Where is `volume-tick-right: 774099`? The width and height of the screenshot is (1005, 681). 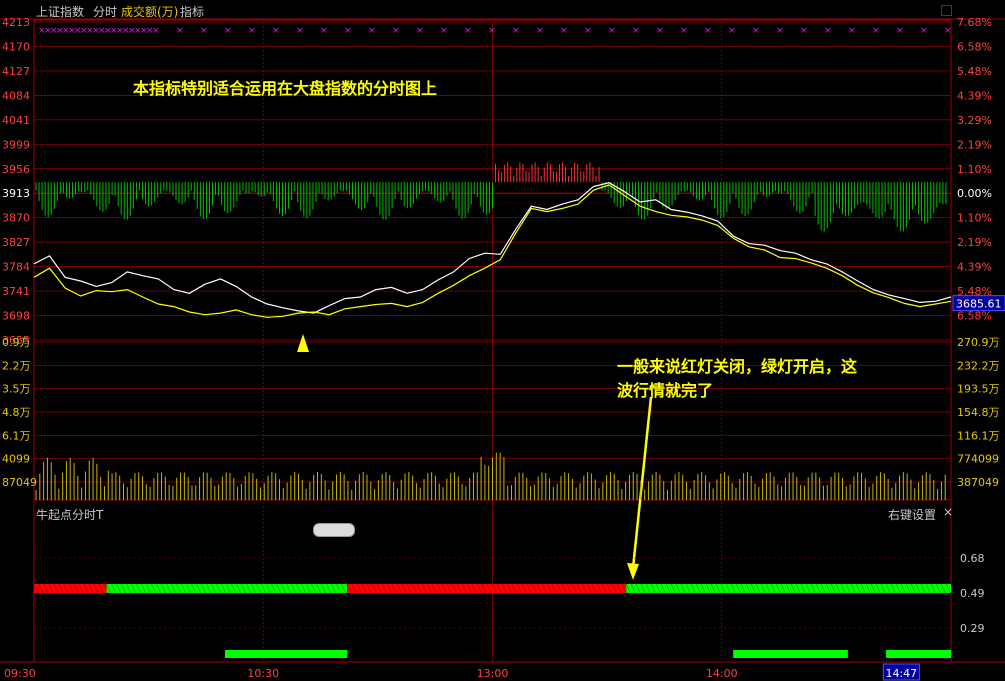
volume-tick-right: 774099 is located at coordinates (978, 459).